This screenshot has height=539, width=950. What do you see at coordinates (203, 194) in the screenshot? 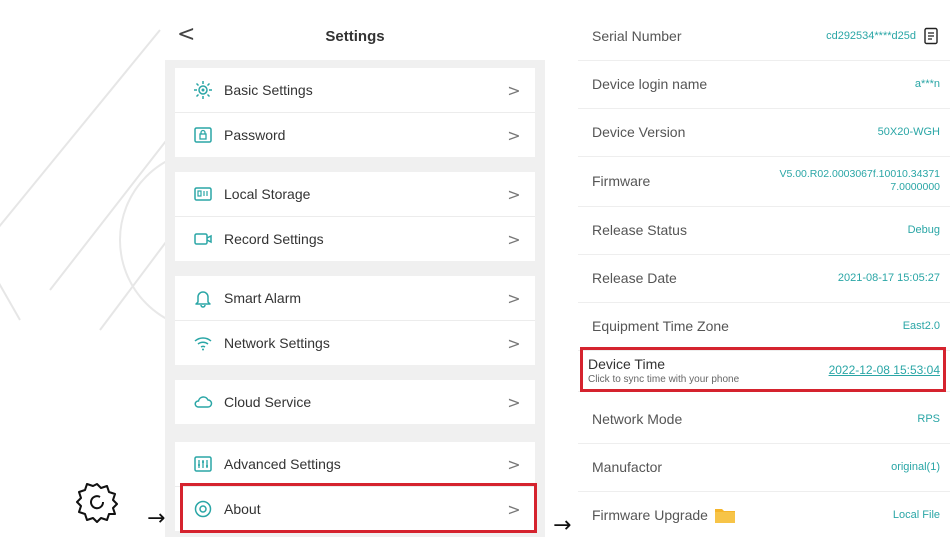
I see `sd-card-icon` at bounding box center [203, 194].